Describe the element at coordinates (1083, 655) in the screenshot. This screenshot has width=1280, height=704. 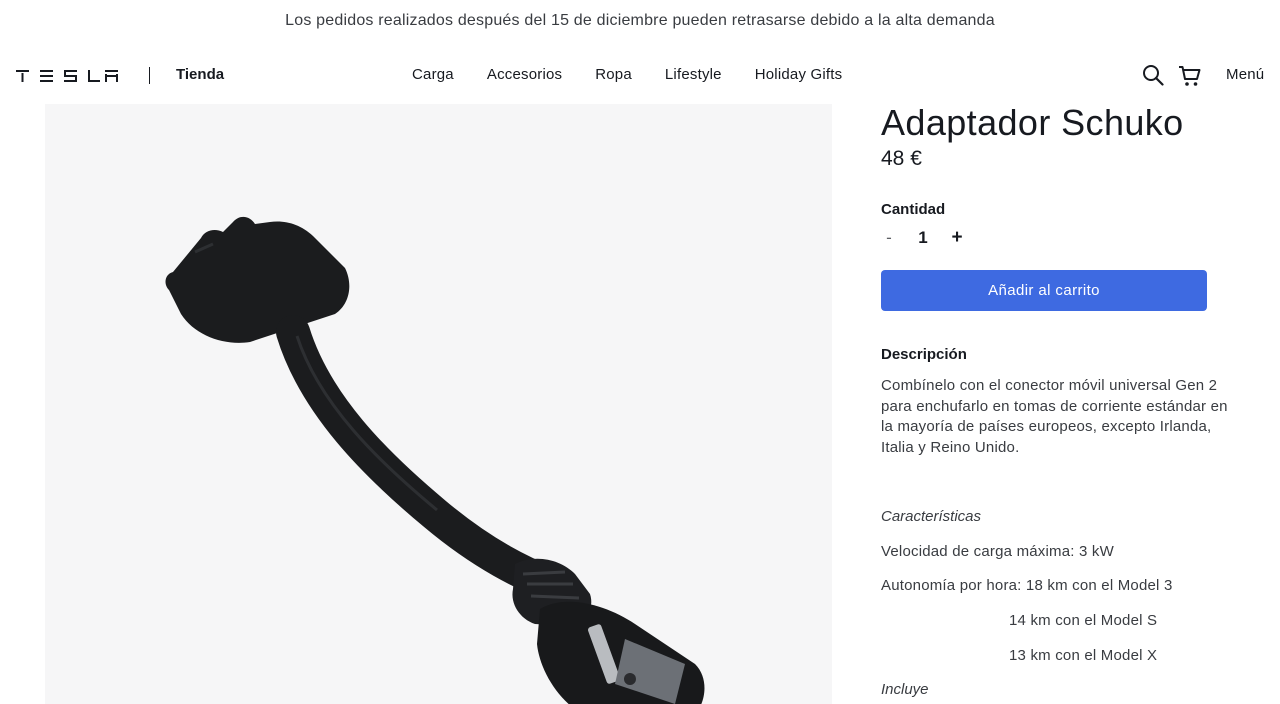
I see `spec-range-model-x: 13 km con el Model X` at that location.